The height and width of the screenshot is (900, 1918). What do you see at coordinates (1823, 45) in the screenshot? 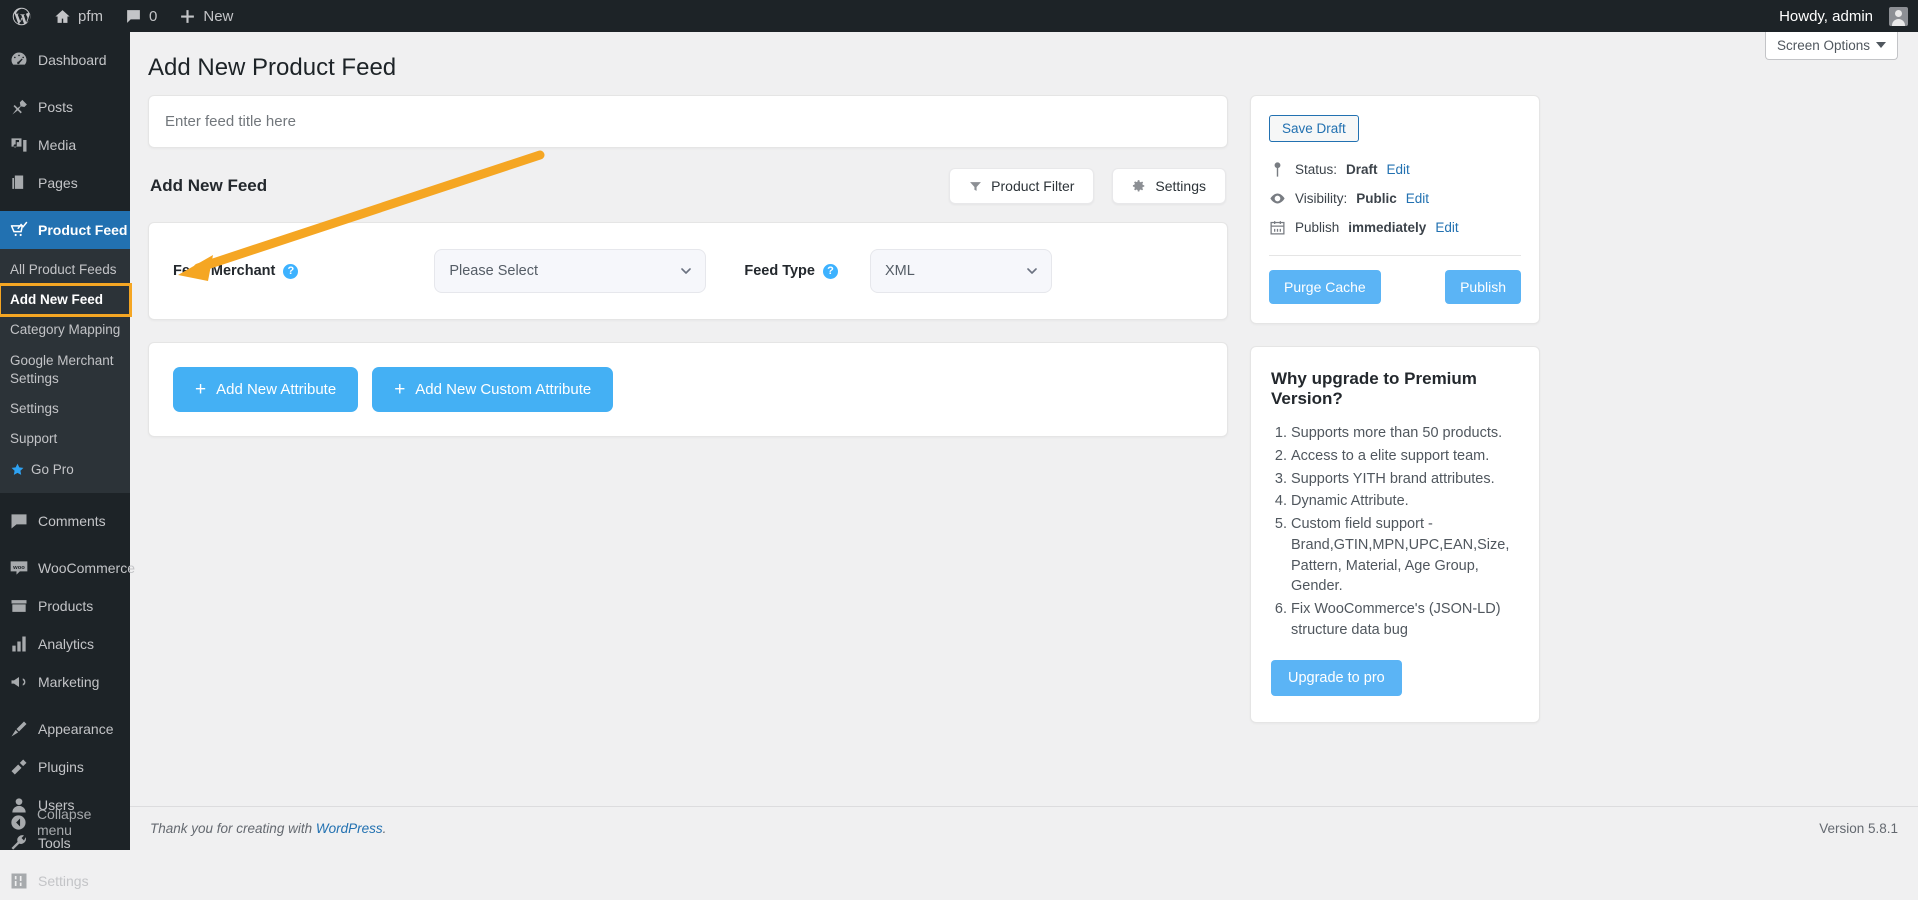
I see `screen-options-label: Screen Options` at bounding box center [1823, 45].